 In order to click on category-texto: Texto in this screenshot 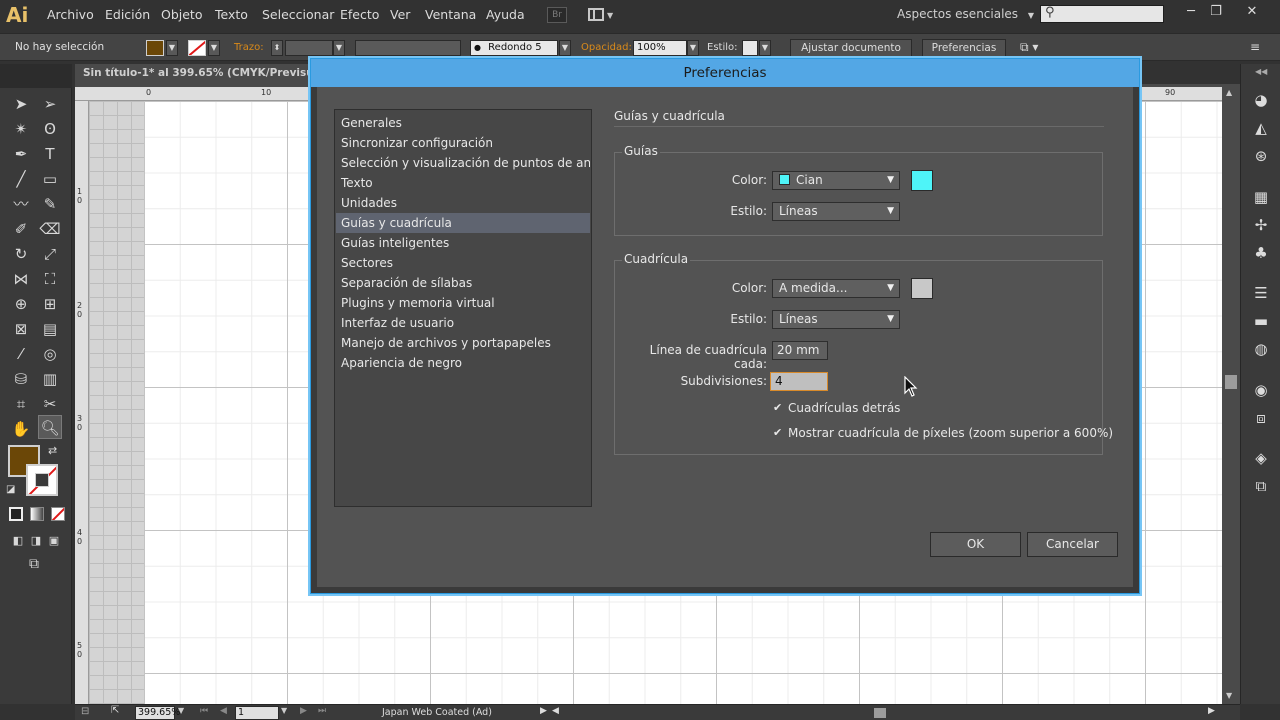, I will do `click(463, 183)`.